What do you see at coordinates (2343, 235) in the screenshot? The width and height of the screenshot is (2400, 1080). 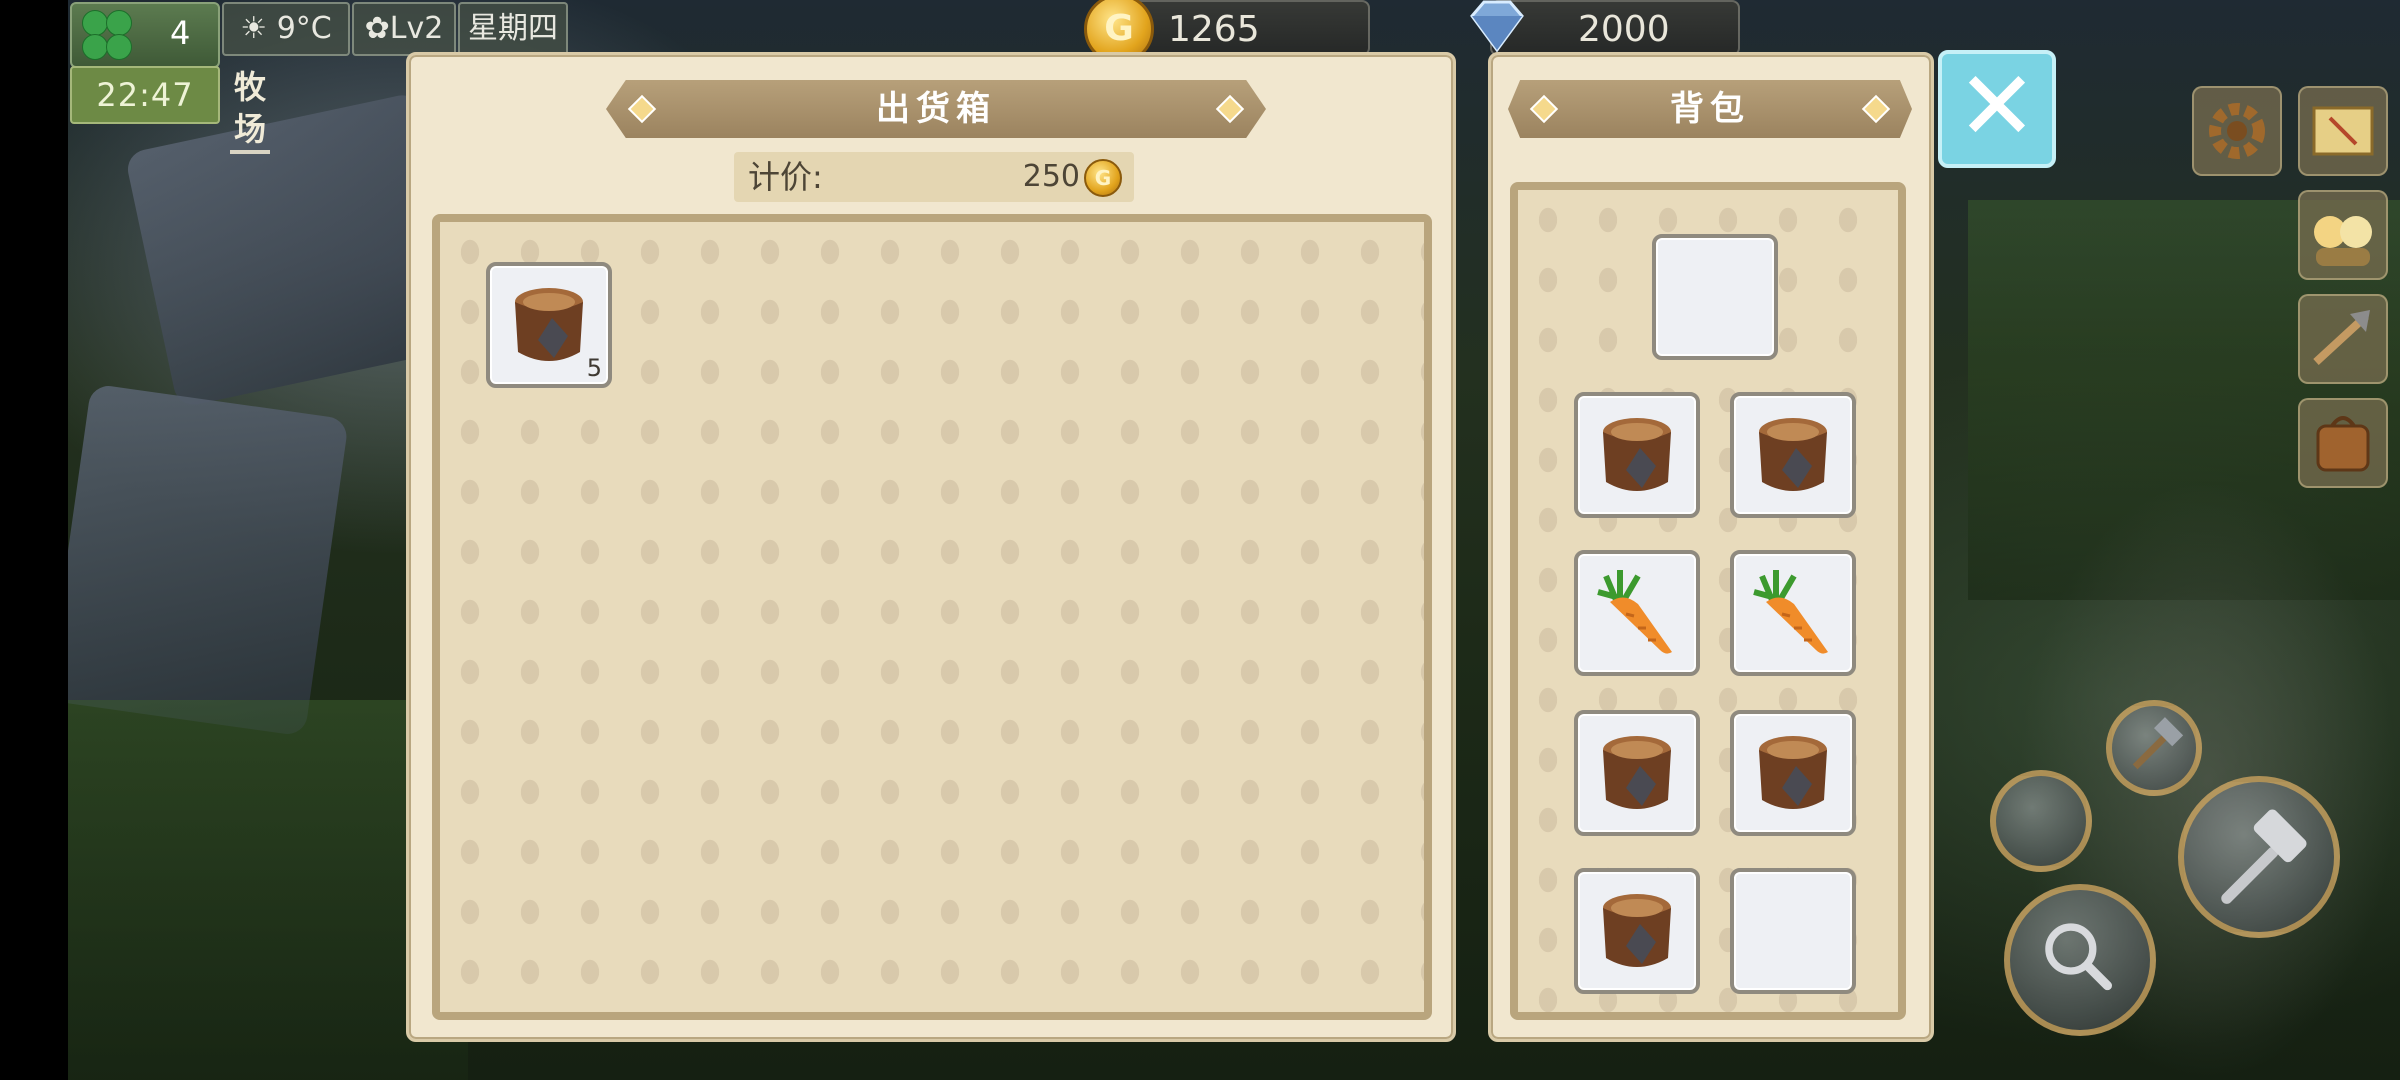 I see `friends-icon` at bounding box center [2343, 235].